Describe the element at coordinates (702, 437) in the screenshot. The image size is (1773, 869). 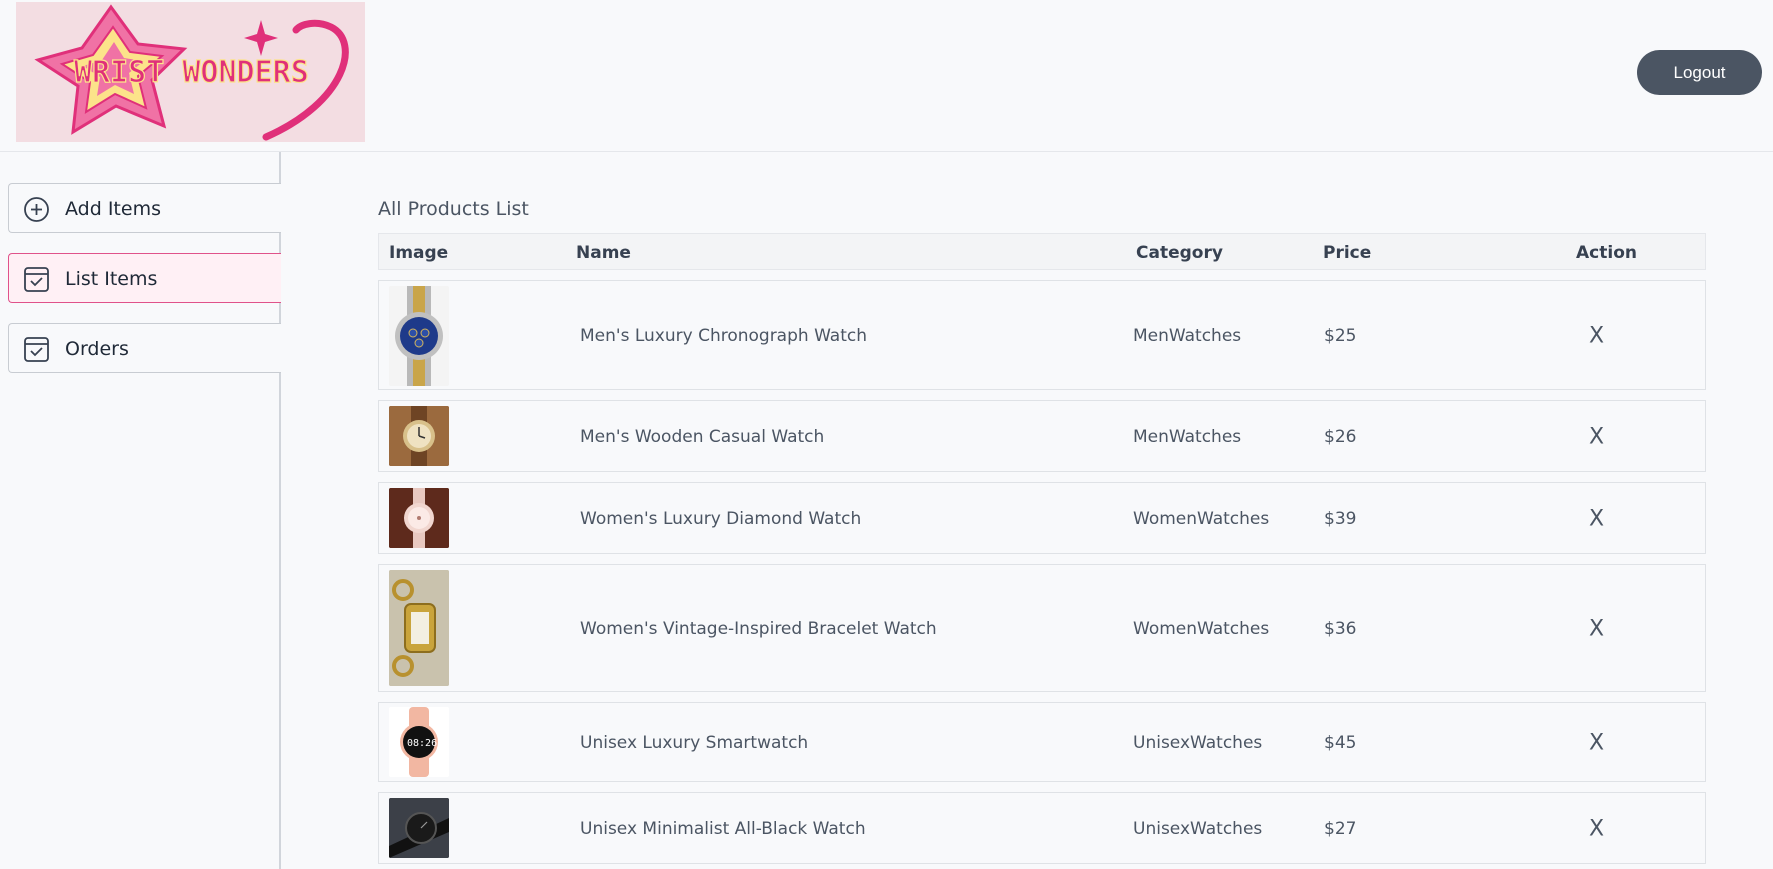
I see `product-name: Men's Wooden Casual Watch` at that location.